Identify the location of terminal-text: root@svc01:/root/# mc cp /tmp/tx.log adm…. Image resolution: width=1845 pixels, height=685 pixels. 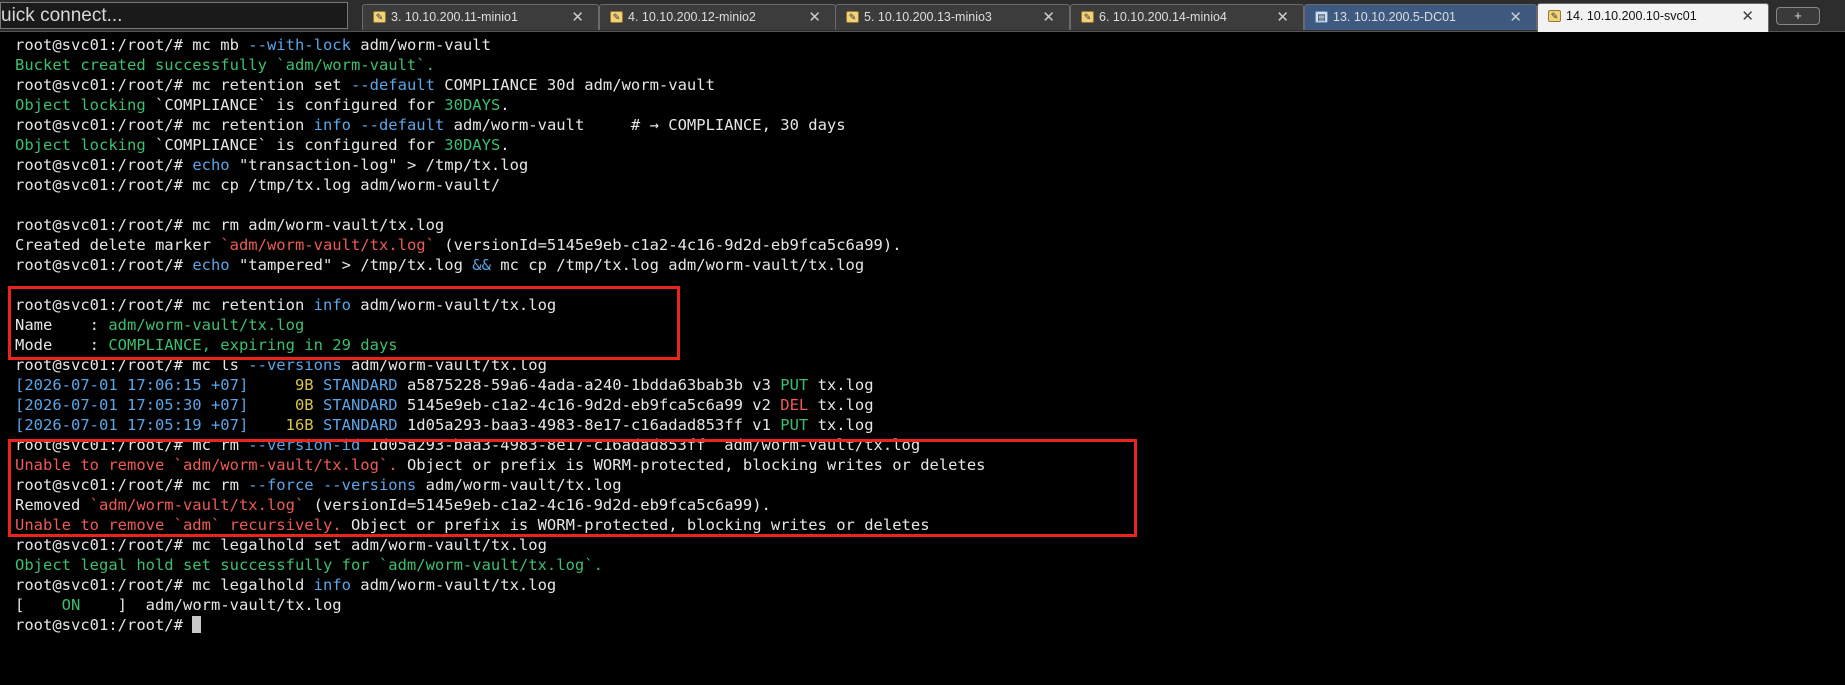
(258, 185).